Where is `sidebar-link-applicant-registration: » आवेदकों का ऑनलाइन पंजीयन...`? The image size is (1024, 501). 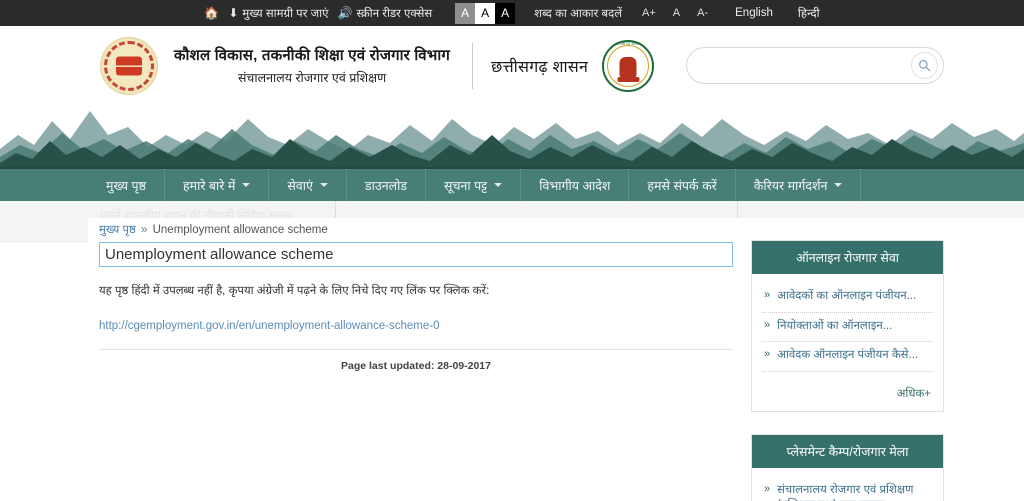
sidebar-link-applicant-registration: » आवेदकों का ऑनलाइन पंजीयन... is located at coordinates (847, 298).